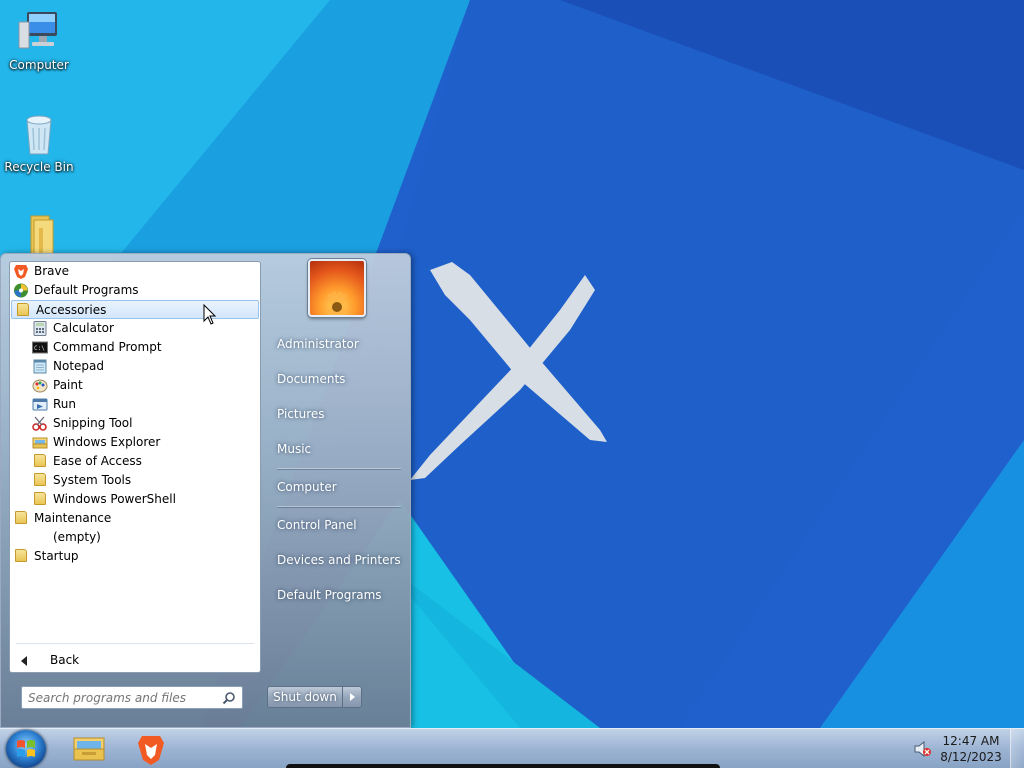 This screenshot has width=1024, height=768. Describe the element at coordinates (971, 757) in the screenshot. I see `clock-date: 8/12/2023` at that location.